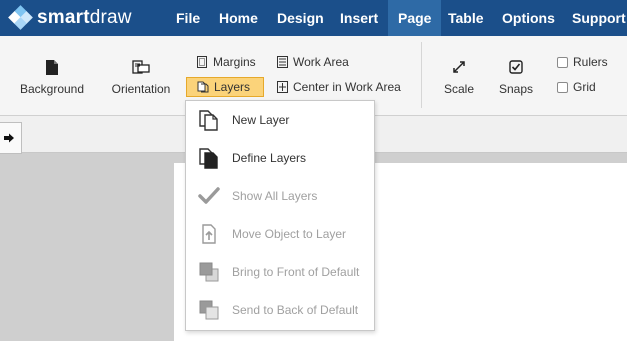  Describe the element at coordinates (234, 62) in the screenshot. I see `margins-label: Margins` at that location.